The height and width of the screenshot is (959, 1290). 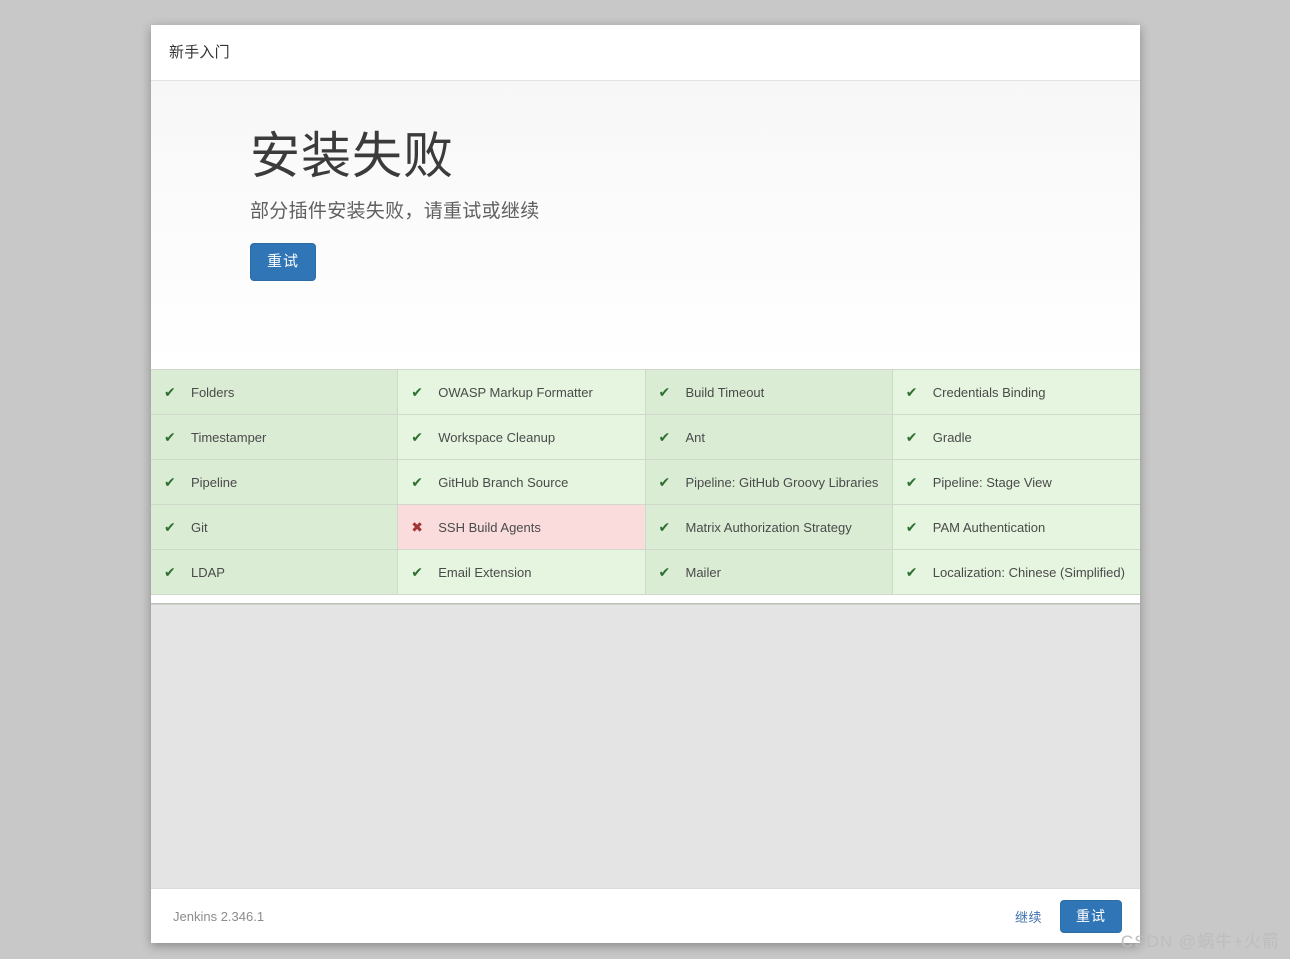 I want to click on plugin-name: Build Timeout, so click(x=725, y=392).